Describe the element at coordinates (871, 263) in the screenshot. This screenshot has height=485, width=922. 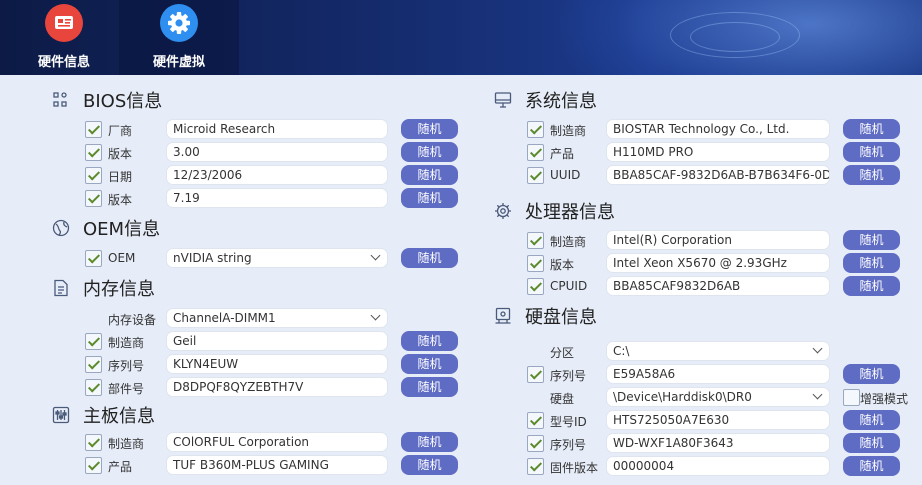
I see `cpu-version-random-button: 随机` at that location.